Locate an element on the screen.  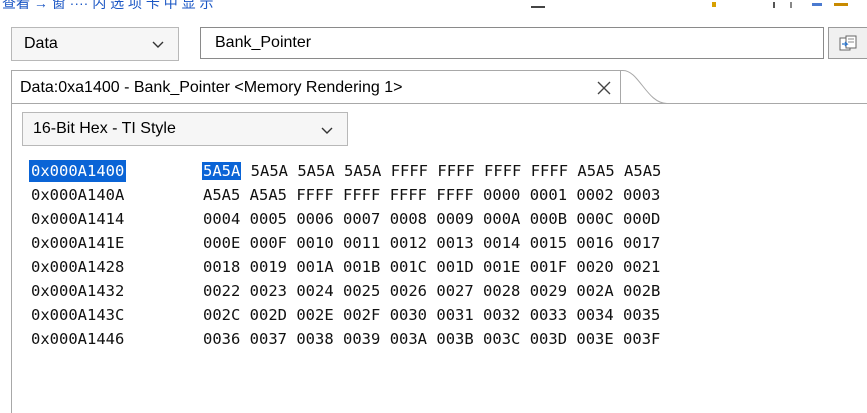
memory-cell: 0008 is located at coordinates (408, 219).